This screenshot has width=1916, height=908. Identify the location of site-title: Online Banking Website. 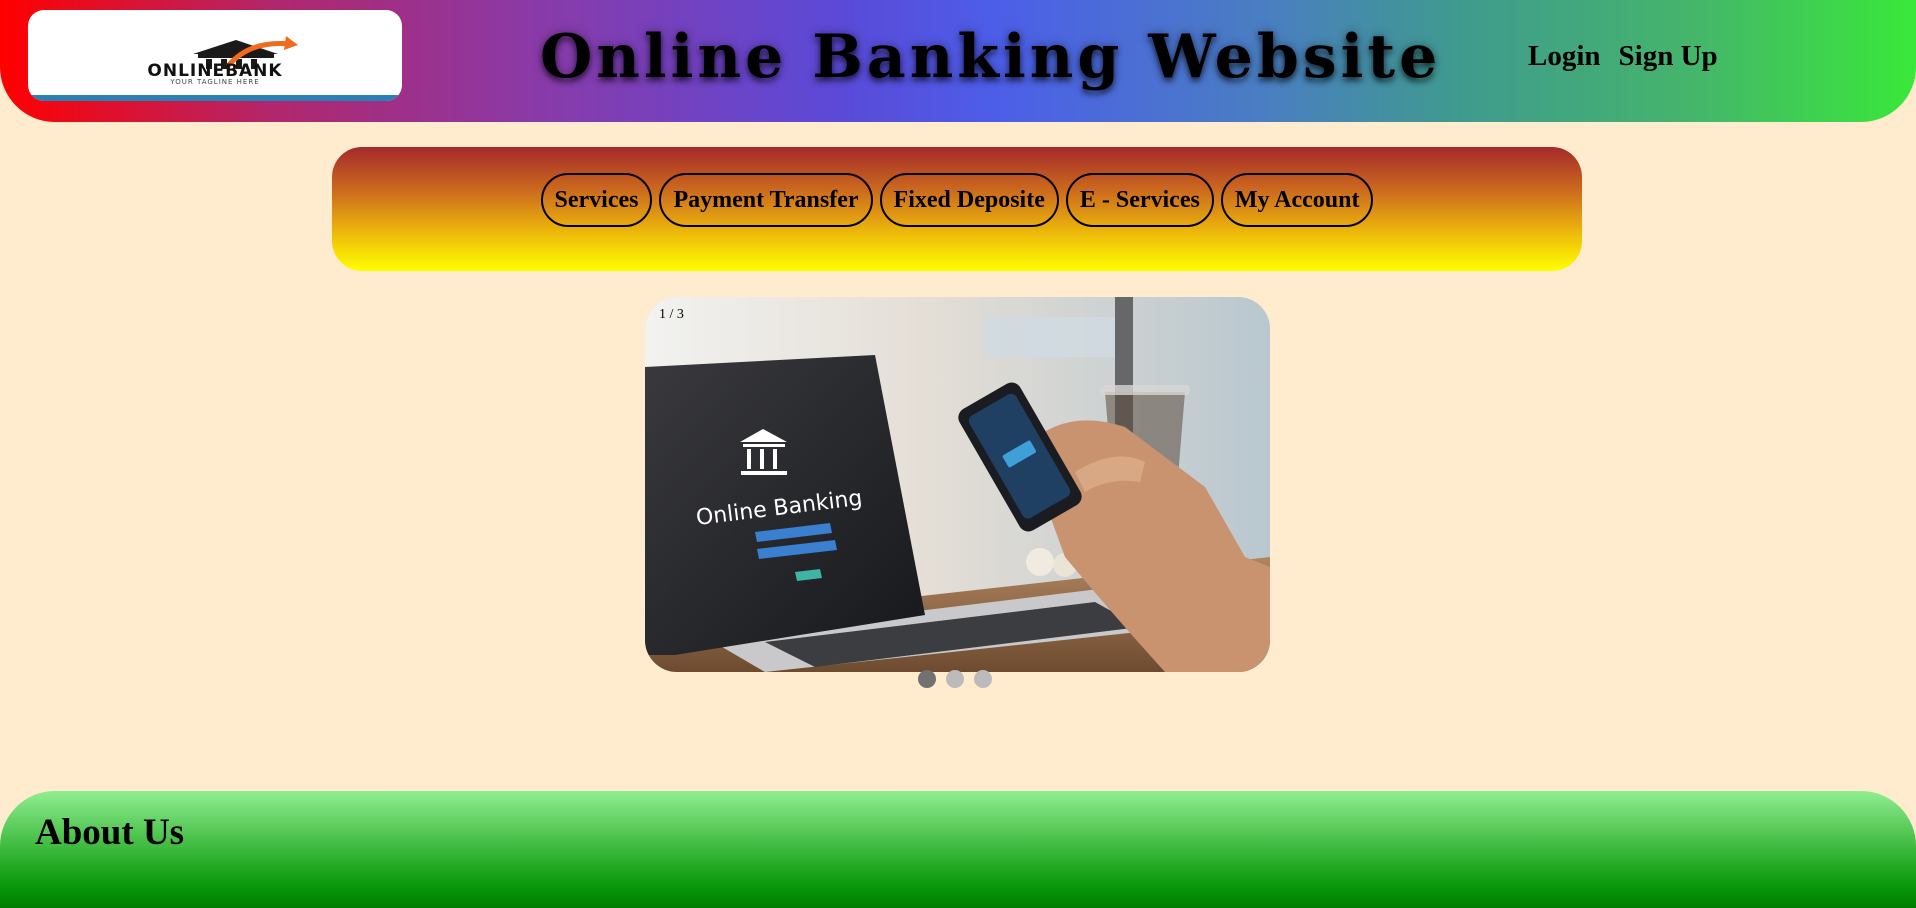
(991, 57).